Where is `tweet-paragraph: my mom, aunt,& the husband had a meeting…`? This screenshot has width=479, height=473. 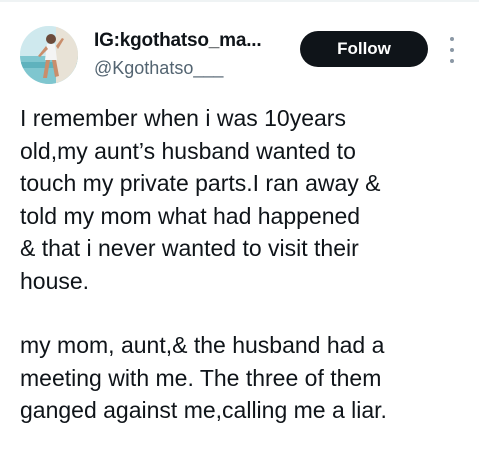
tweet-paragraph: my mom, aunt,& the husband had a meeting… is located at coordinates (203, 377).